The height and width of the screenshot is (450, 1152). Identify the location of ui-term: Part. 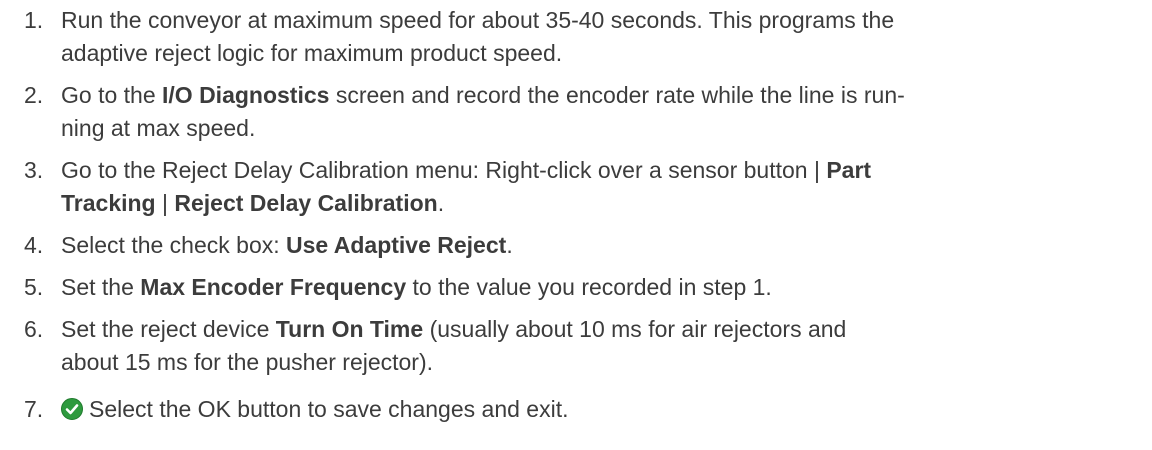
(849, 170).